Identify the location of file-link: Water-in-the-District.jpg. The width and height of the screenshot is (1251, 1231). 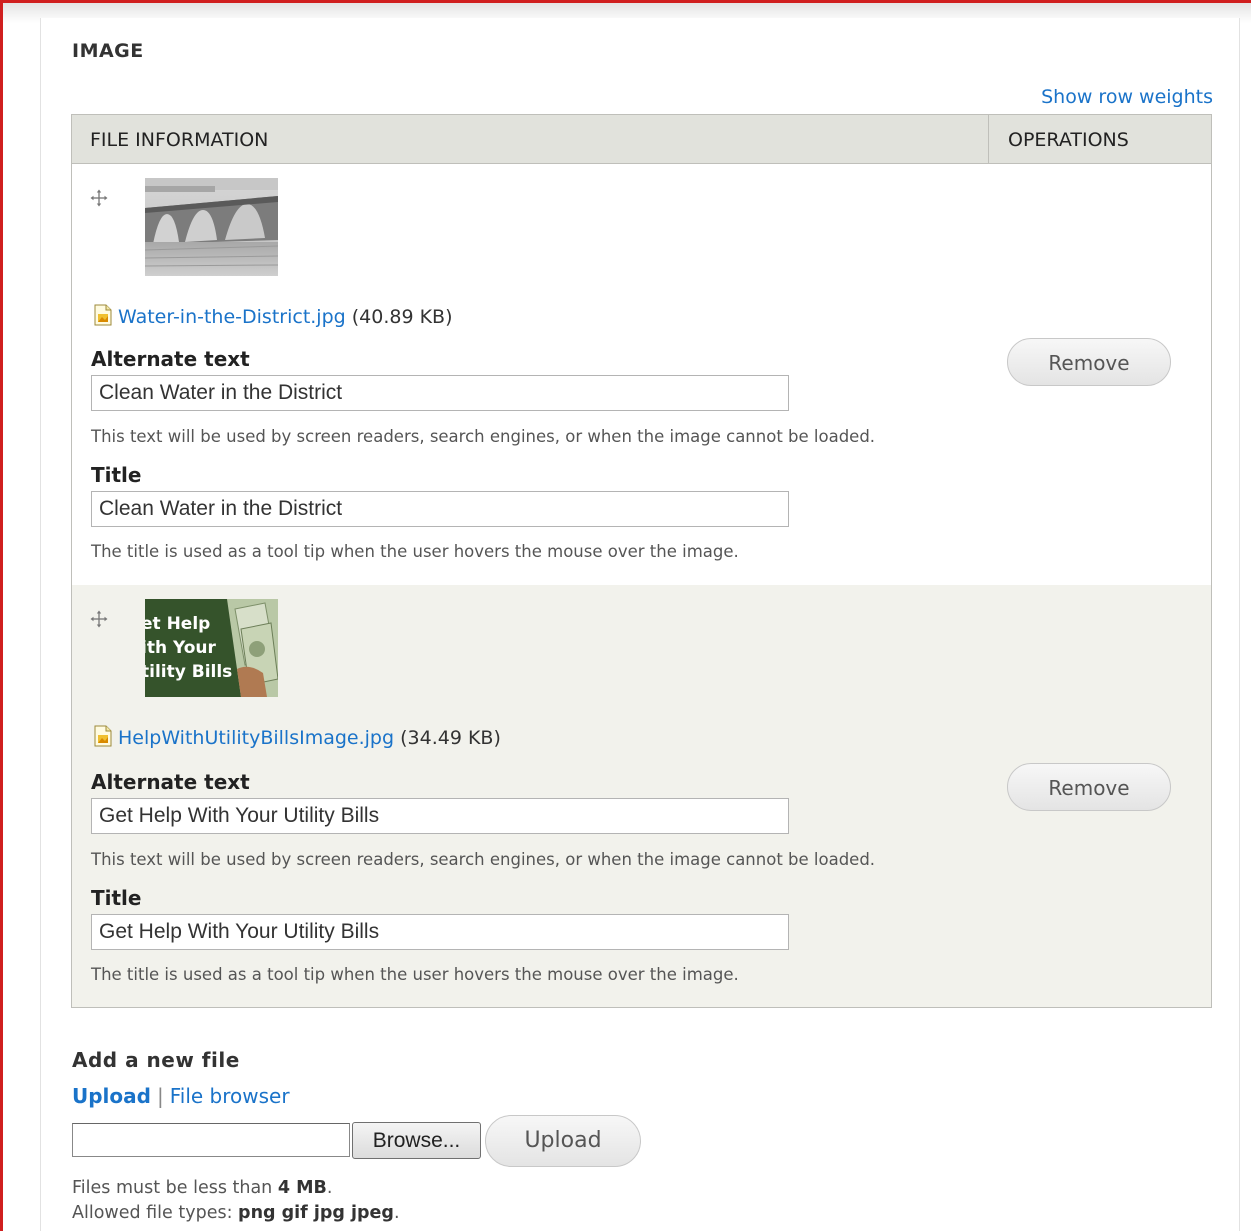
(232, 317).